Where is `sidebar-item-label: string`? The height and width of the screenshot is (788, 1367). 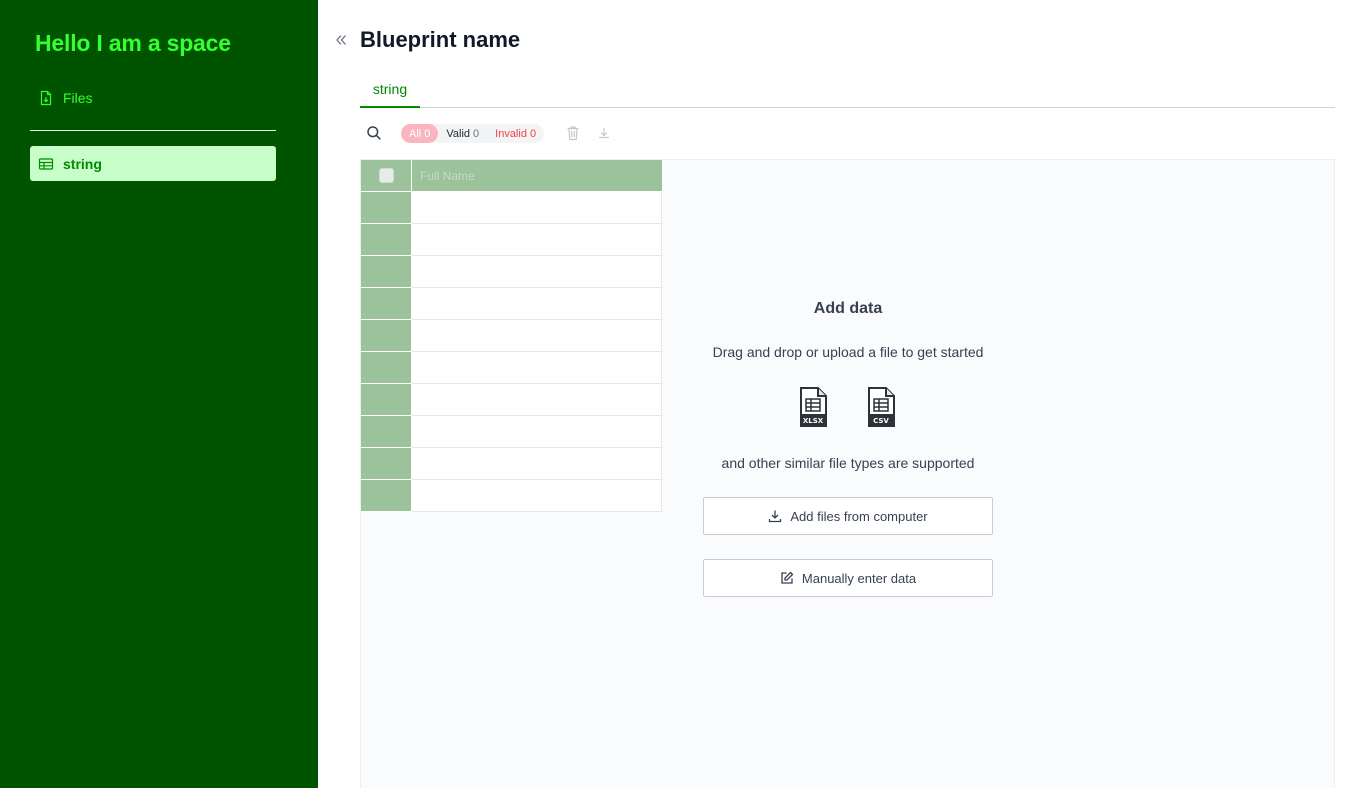
sidebar-item-label: string is located at coordinates (82, 163).